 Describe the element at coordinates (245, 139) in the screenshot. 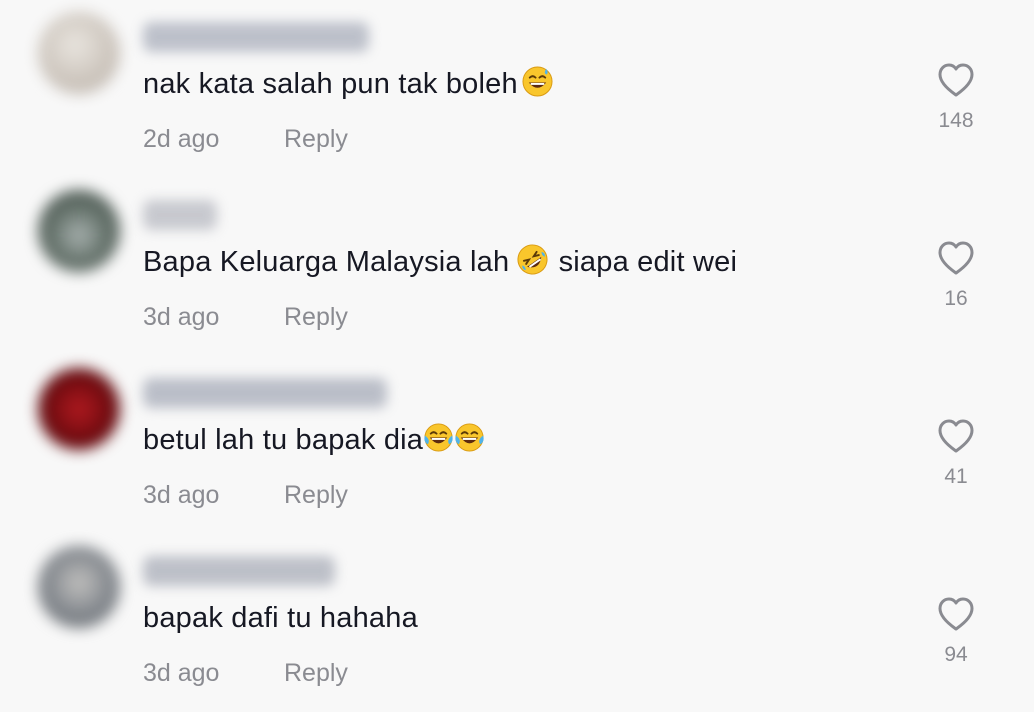

I see `comment-meta: 2d ago Reply` at that location.